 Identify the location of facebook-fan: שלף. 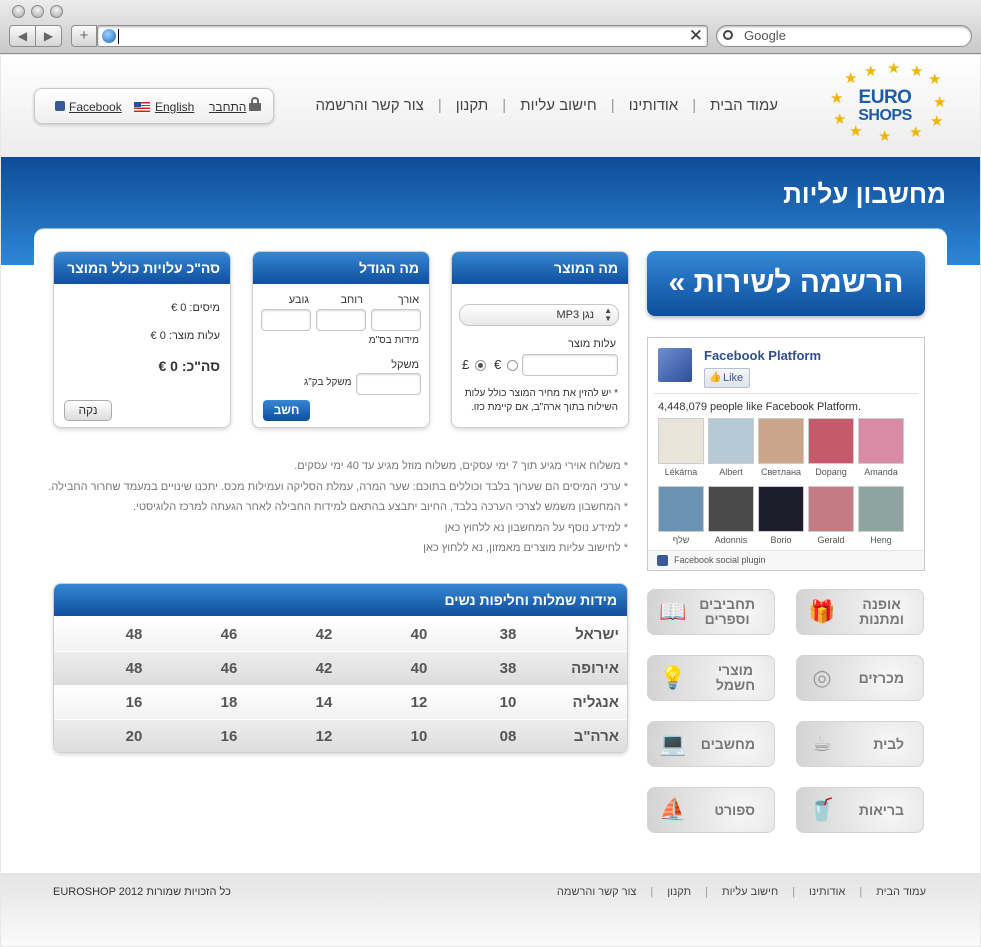
(681, 515).